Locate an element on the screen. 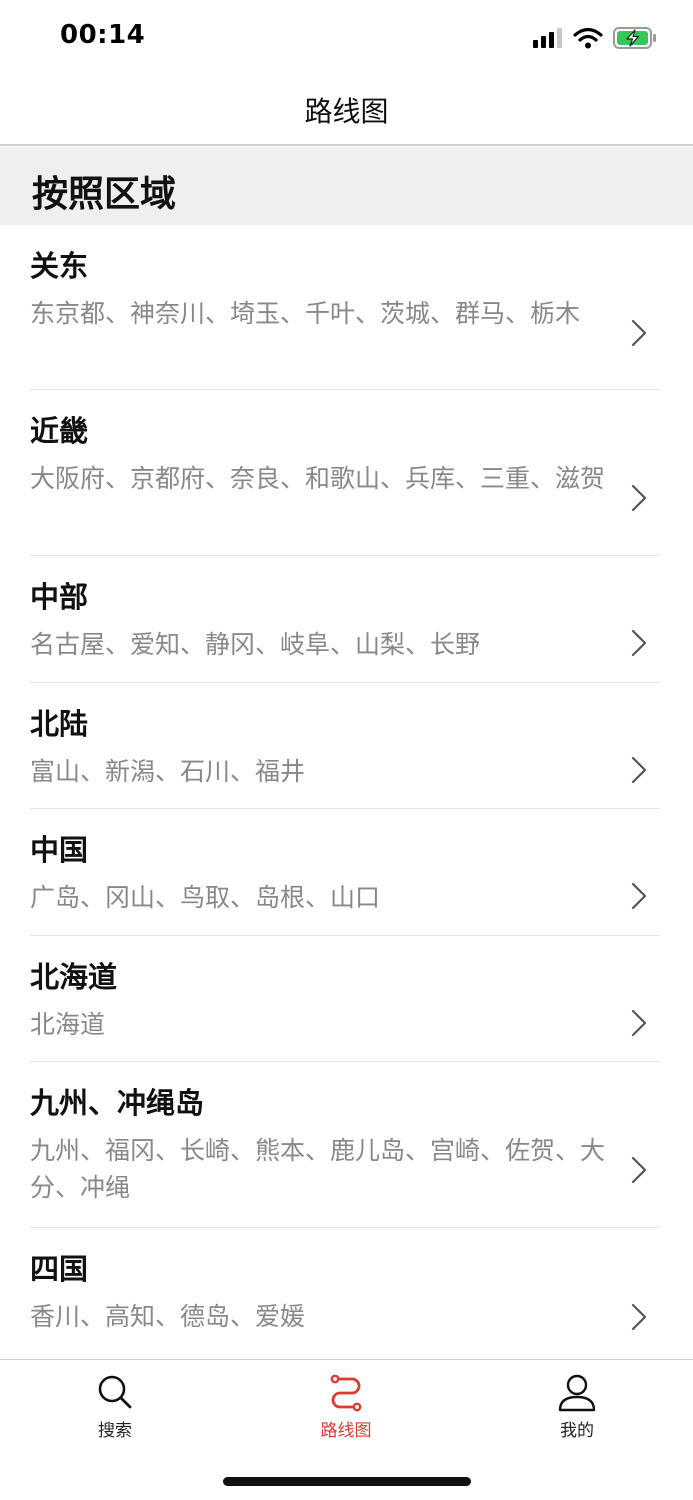  status-time: 00:14 is located at coordinates (103, 35).